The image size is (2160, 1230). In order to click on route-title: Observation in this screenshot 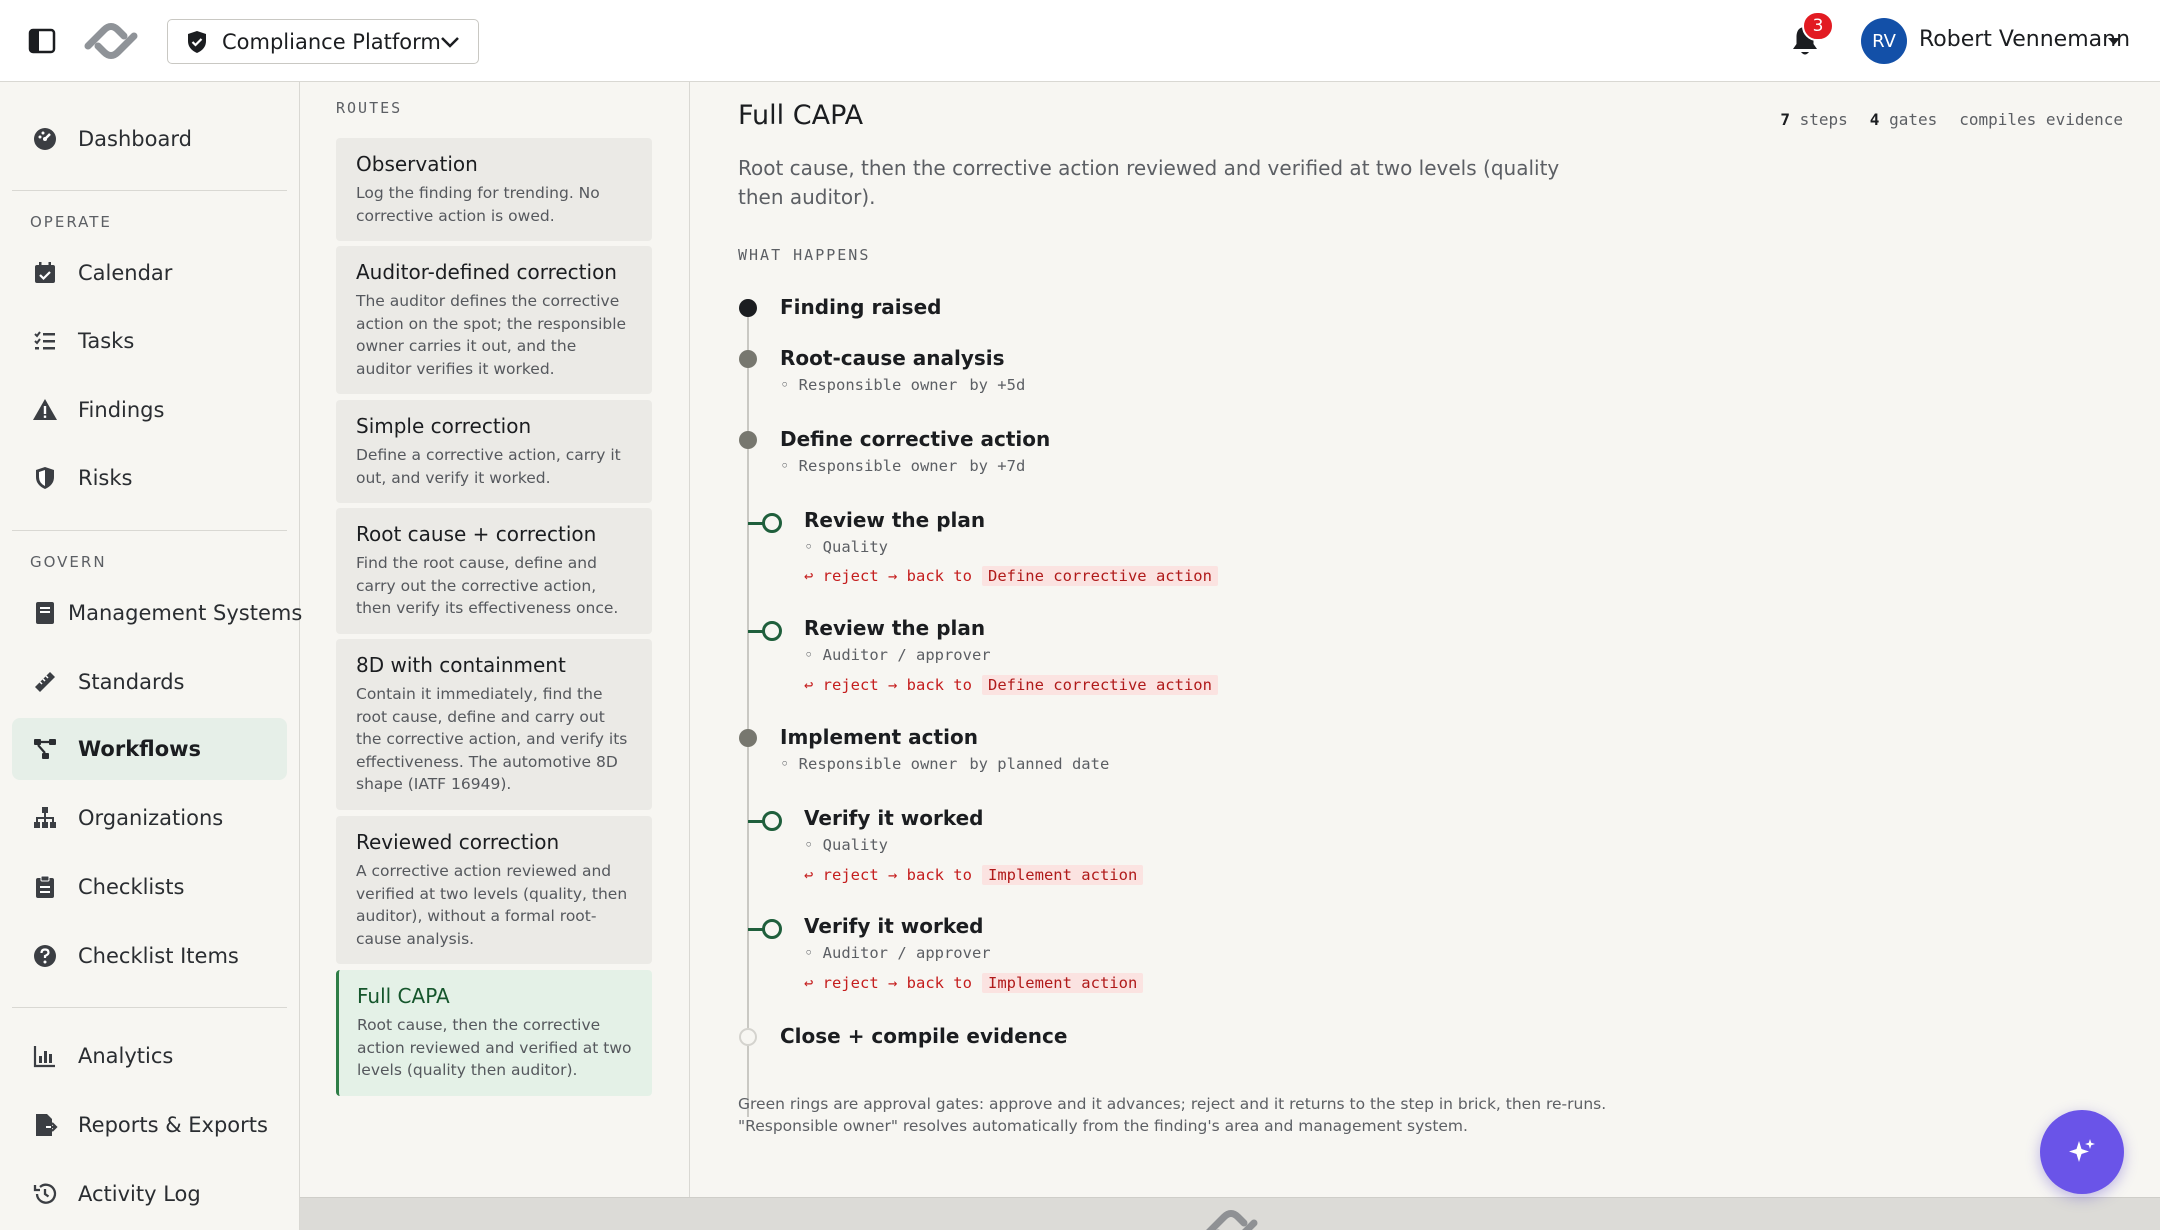, I will do `click(417, 164)`.